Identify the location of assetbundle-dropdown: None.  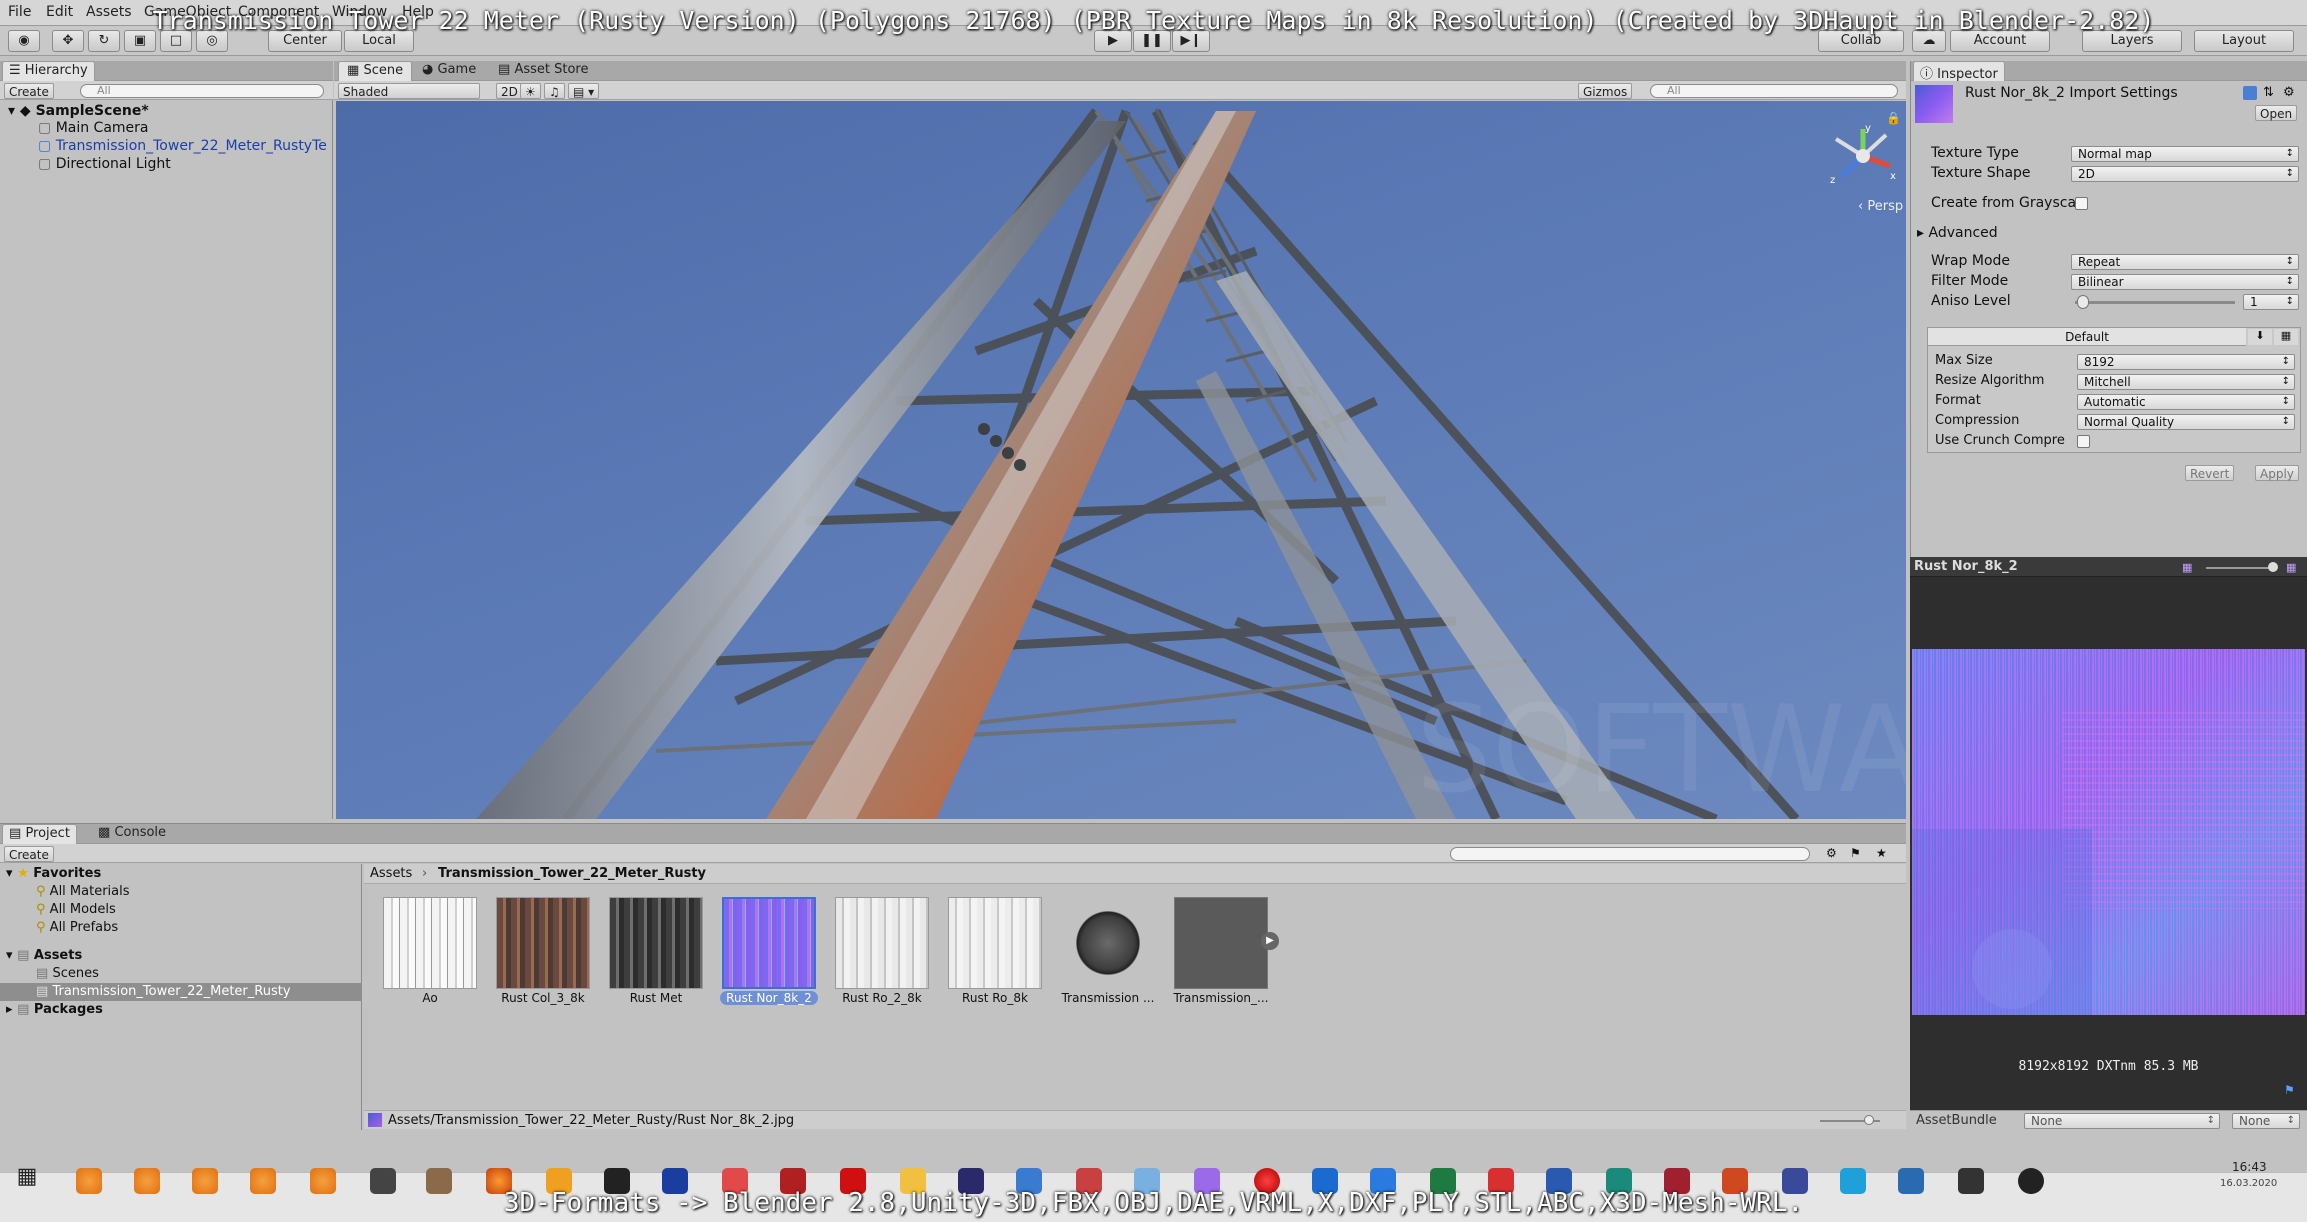
(2122, 1121).